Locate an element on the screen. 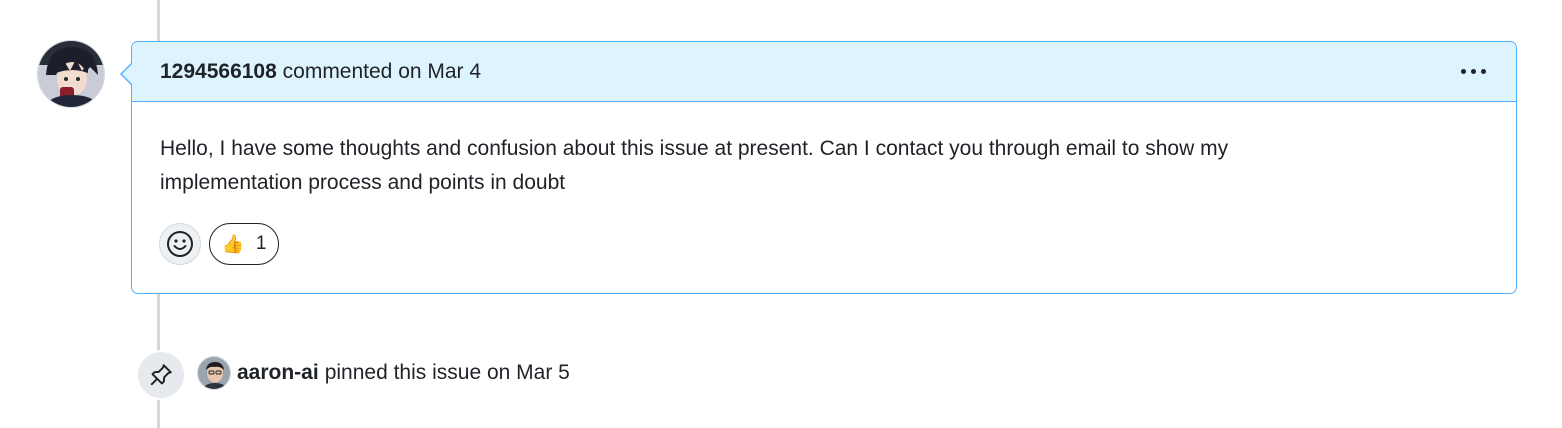 This screenshot has height=428, width=1562. comment-pointer is located at coordinates (126, 74).